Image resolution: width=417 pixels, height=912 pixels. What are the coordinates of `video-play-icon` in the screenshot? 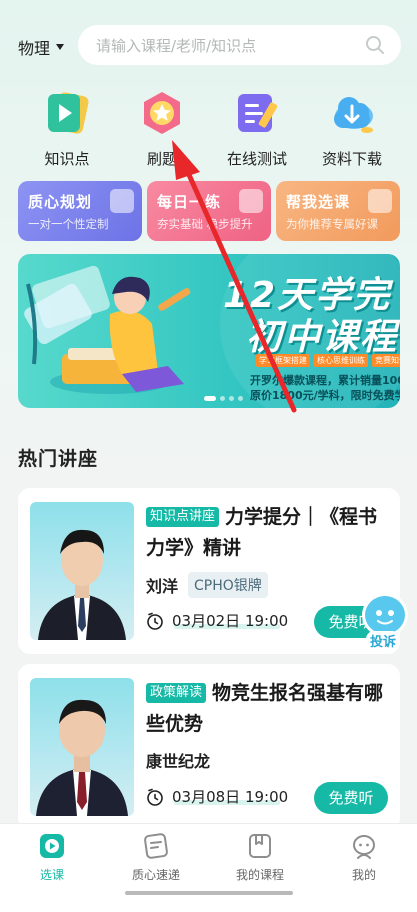 It's located at (380, 201).